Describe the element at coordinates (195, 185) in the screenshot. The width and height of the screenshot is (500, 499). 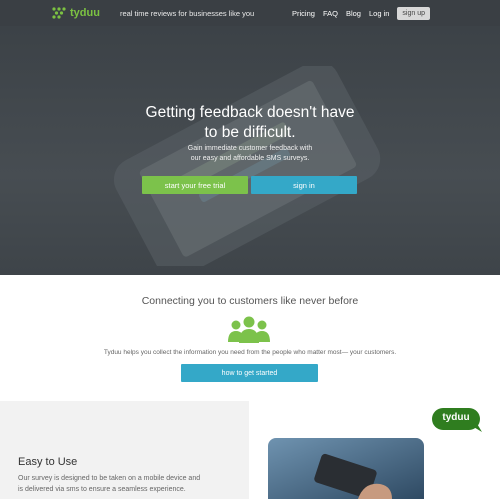
I see `start-free-trial-button: start your free trial` at that location.